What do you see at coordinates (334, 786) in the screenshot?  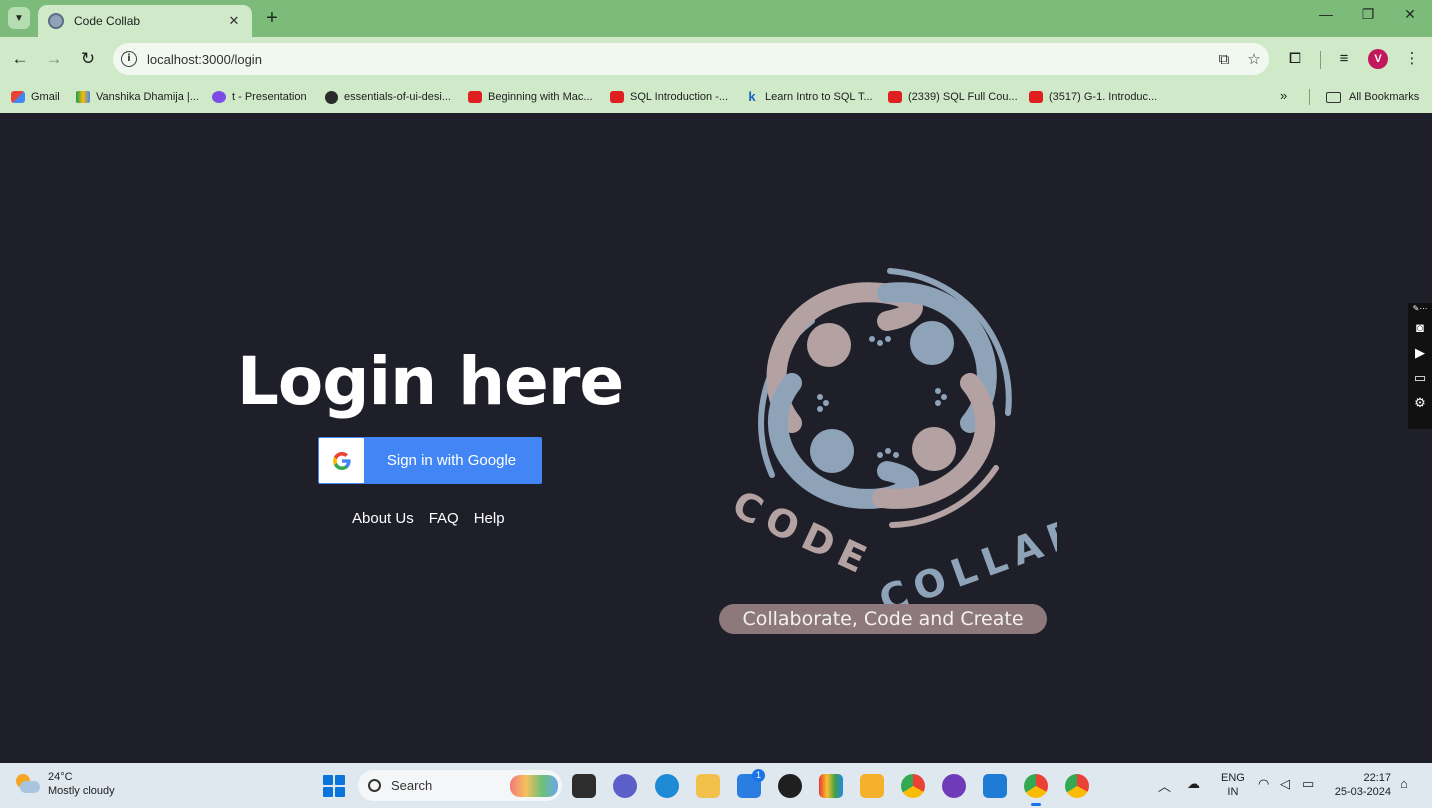 I see `start-button` at bounding box center [334, 786].